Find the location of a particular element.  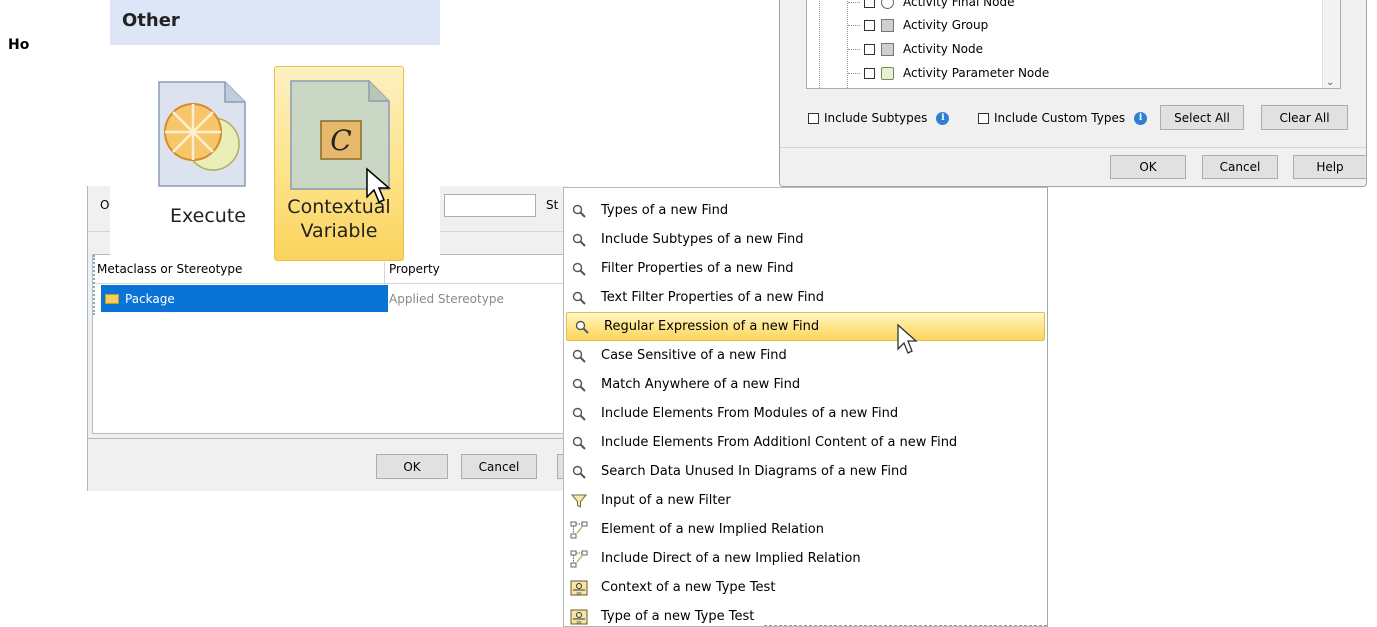

menu-item: Include Subtypes of a new Find is located at coordinates (805, 239).